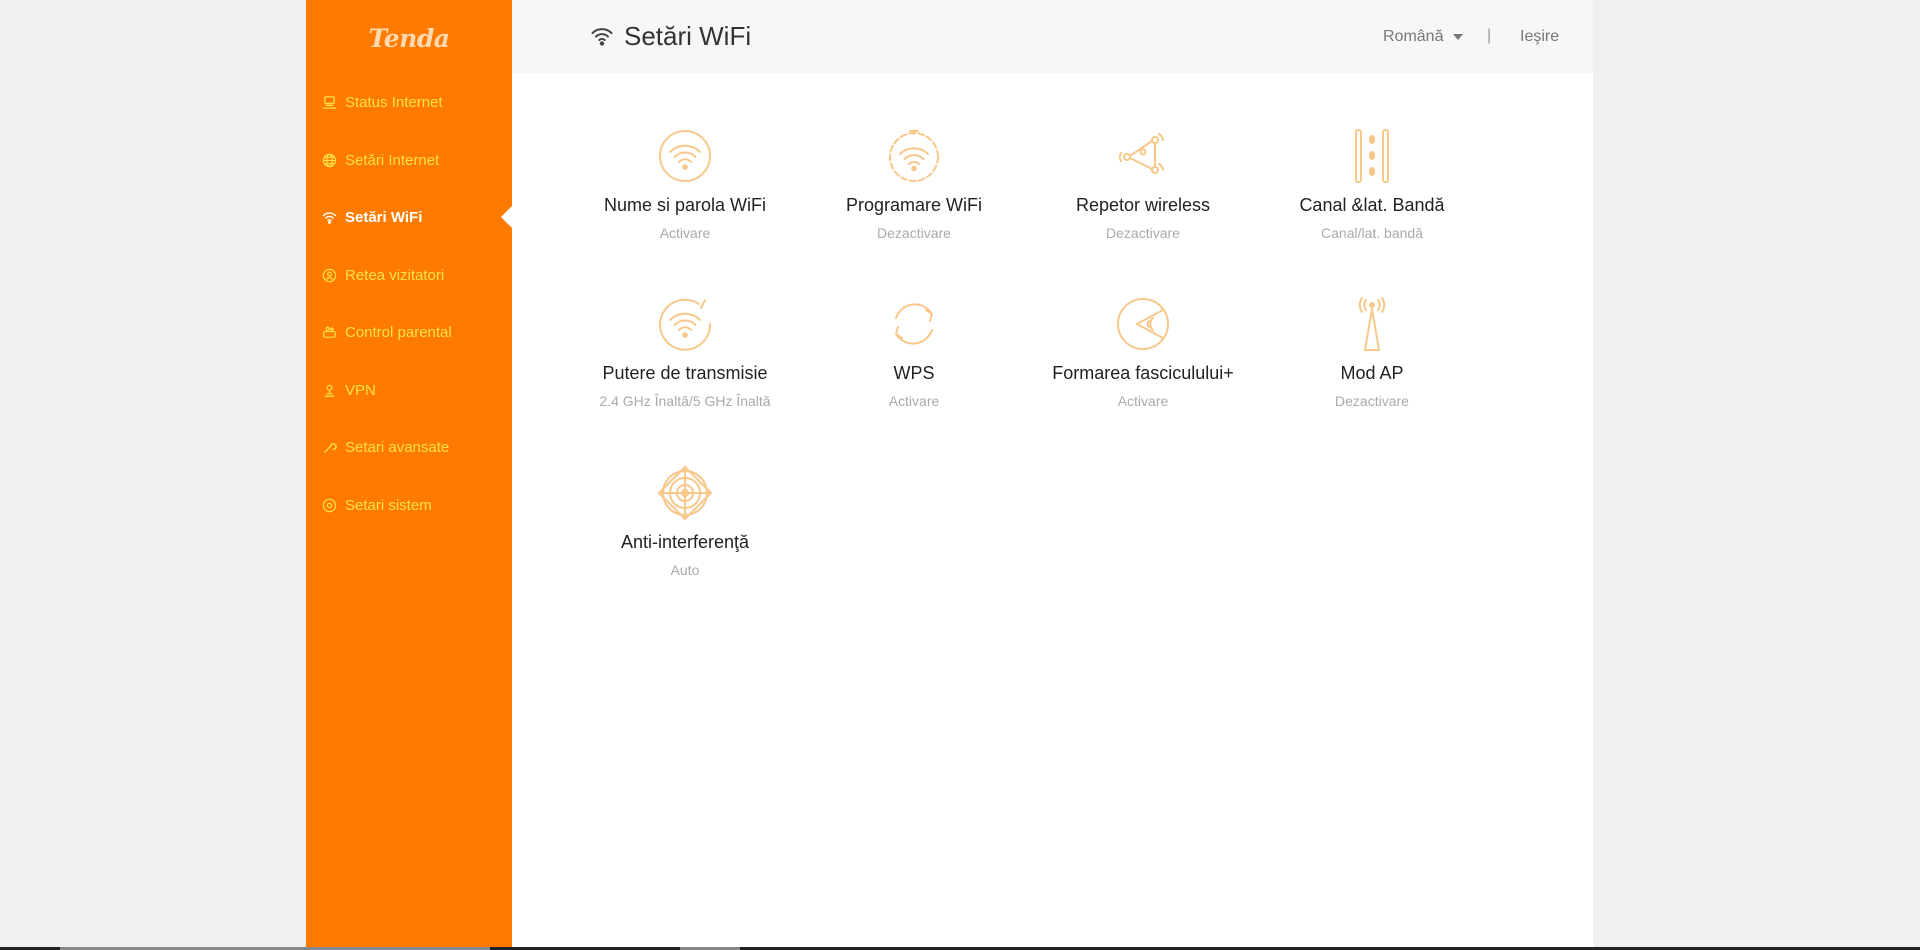 The height and width of the screenshot is (950, 1920). Describe the element at coordinates (384, 217) in the screenshot. I see `sidebar-item-label: Setări WiFi` at that location.